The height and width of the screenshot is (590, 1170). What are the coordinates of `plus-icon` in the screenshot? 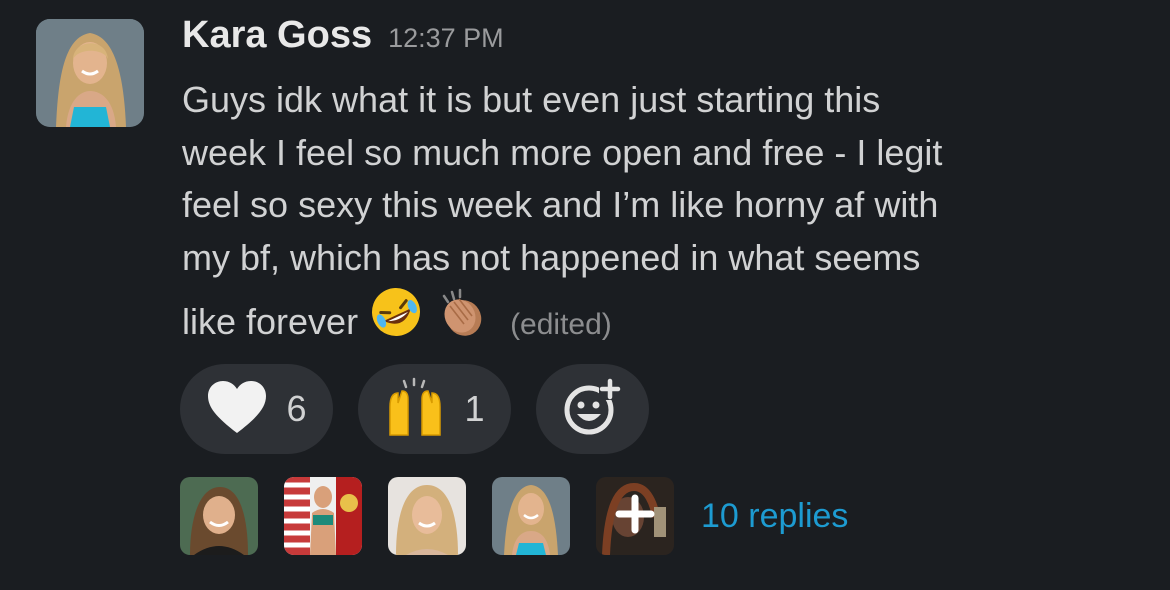 It's located at (635, 516).